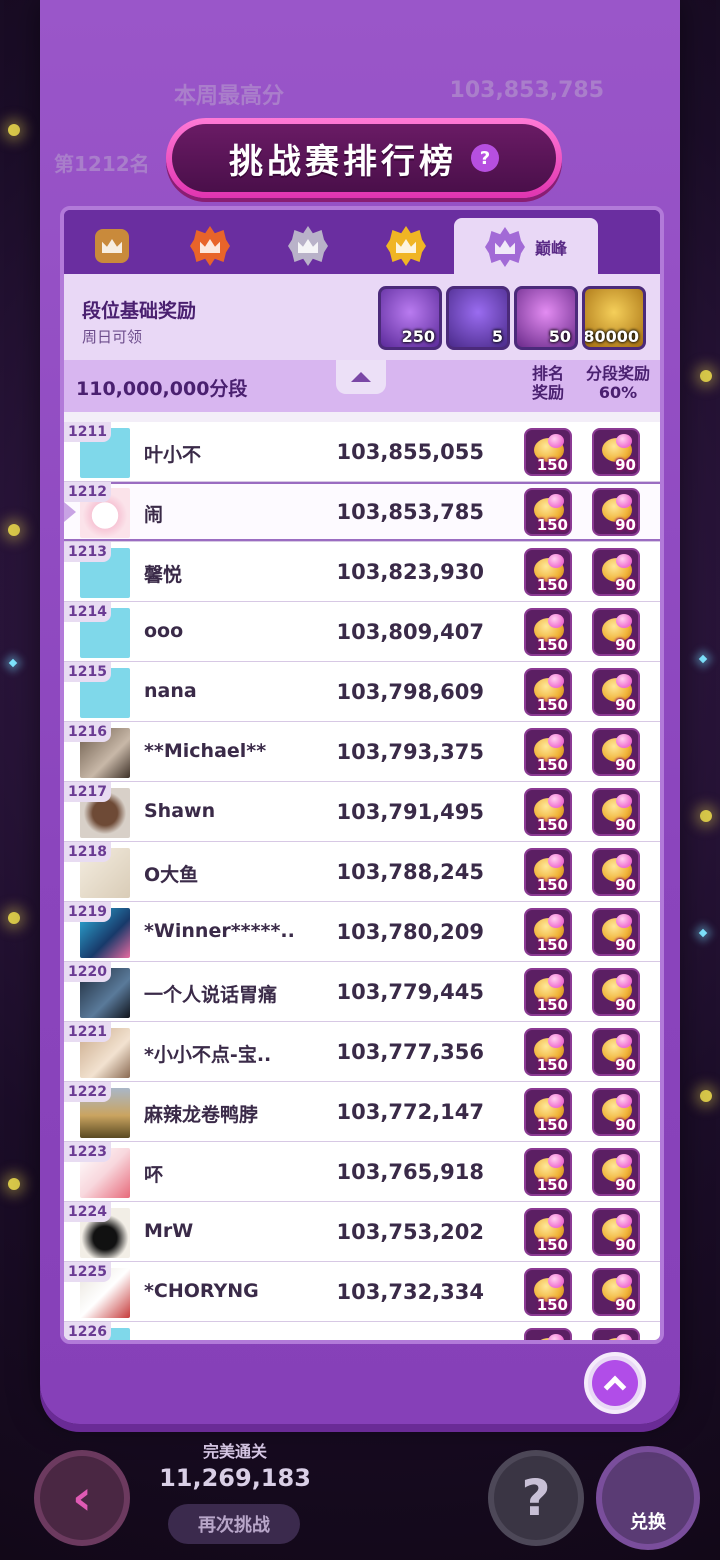 The height and width of the screenshot is (1560, 720). Describe the element at coordinates (648, 1498) in the screenshot. I see `exchange-button: 兑换` at that location.